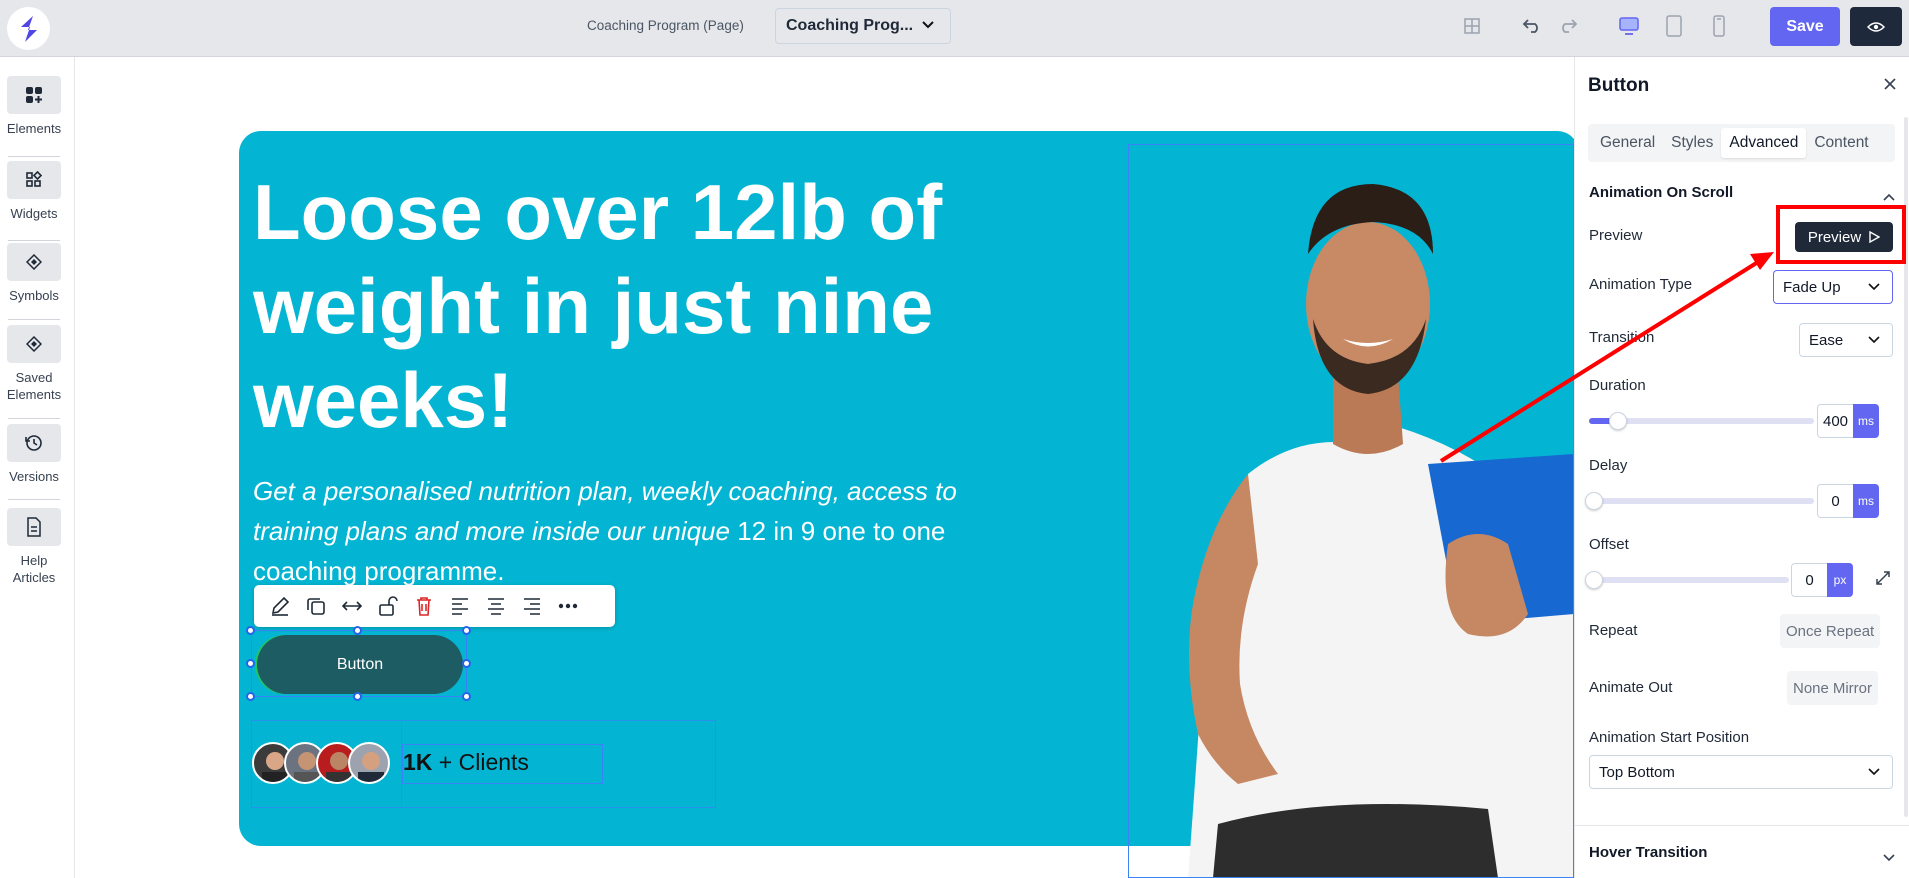 The height and width of the screenshot is (878, 1909). What do you see at coordinates (34, 547) in the screenshot?
I see `sidebar-item-help-articles: Help Articles` at bounding box center [34, 547].